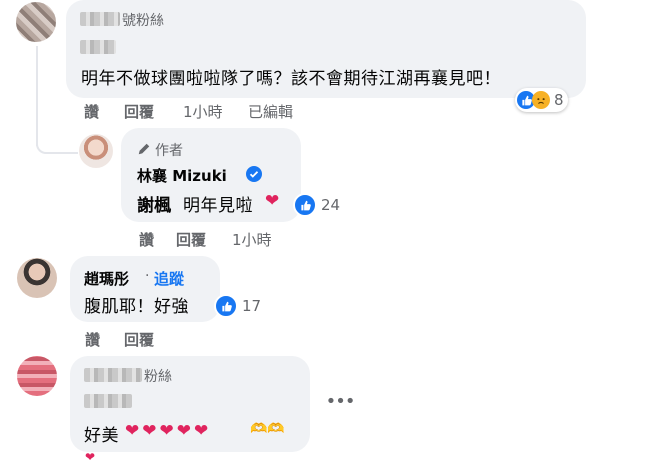  What do you see at coordinates (101, 436) in the screenshot?
I see `comment-text: 好美` at bounding box center [101, 436].